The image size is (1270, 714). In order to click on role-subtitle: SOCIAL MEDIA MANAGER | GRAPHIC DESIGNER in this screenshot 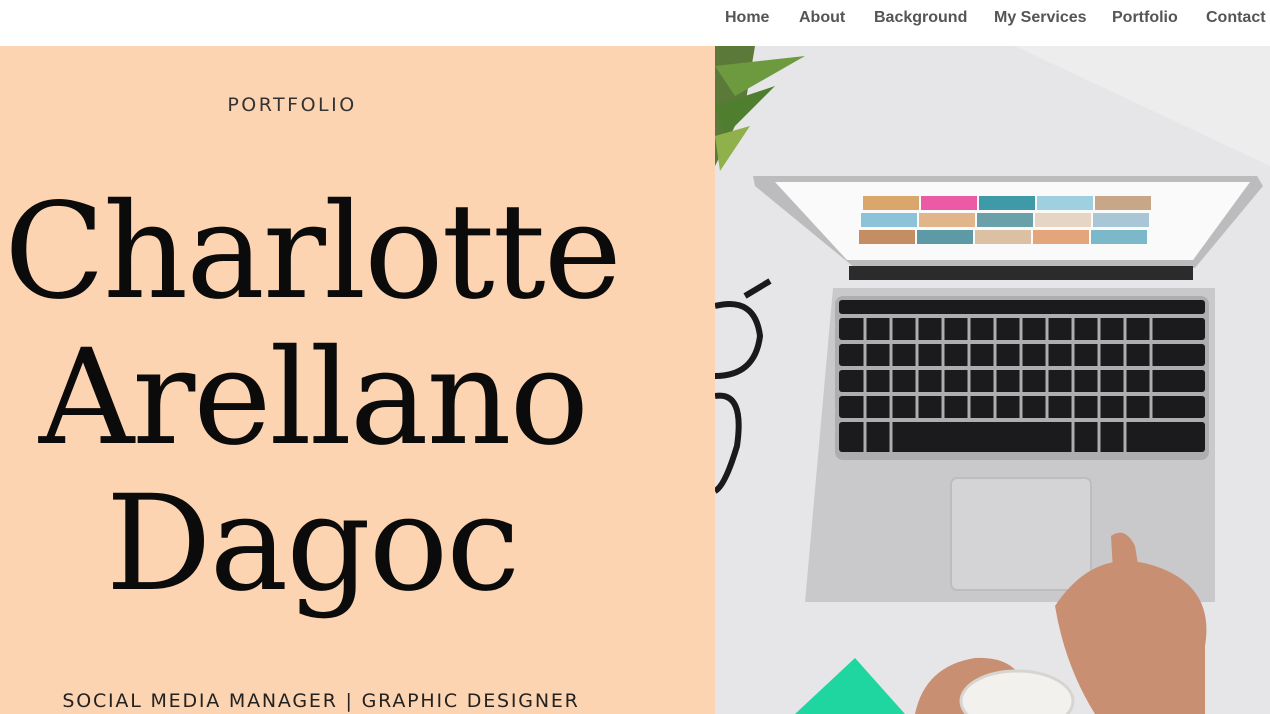, I will do `click(321, 701)`.